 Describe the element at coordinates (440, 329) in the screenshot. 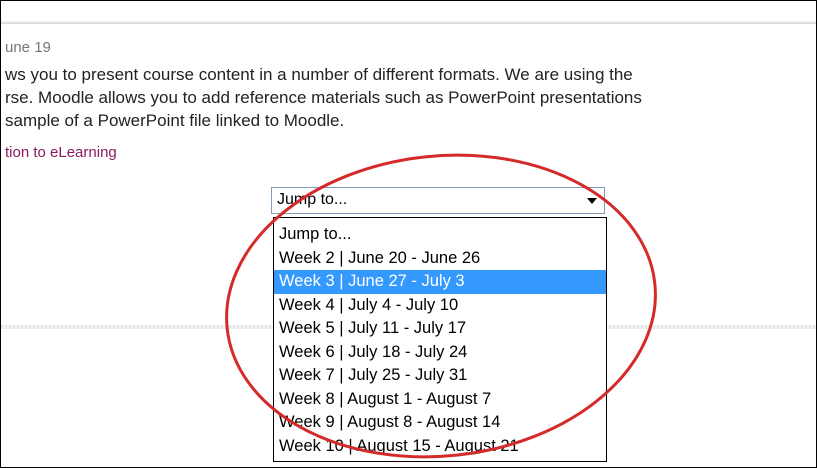

I see `dropdown-option: Week 5 | July 11 - July 17` at that location.